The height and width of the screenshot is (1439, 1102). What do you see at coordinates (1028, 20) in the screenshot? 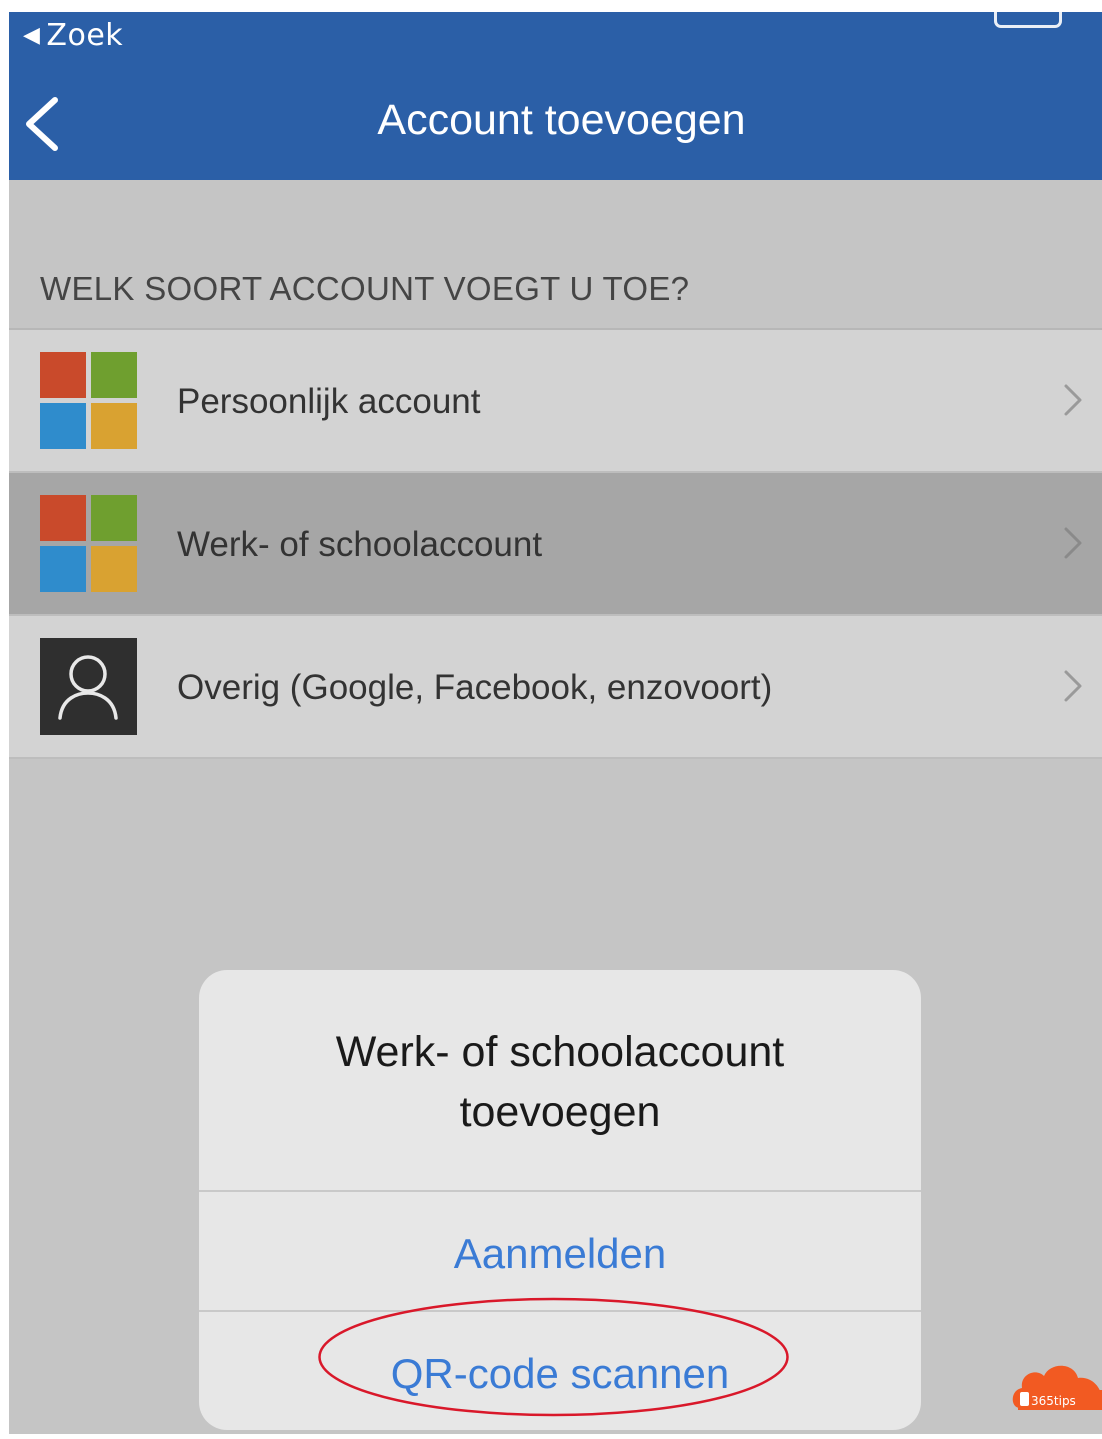
I see `battery-icon` at bounding box center [1028, 20].